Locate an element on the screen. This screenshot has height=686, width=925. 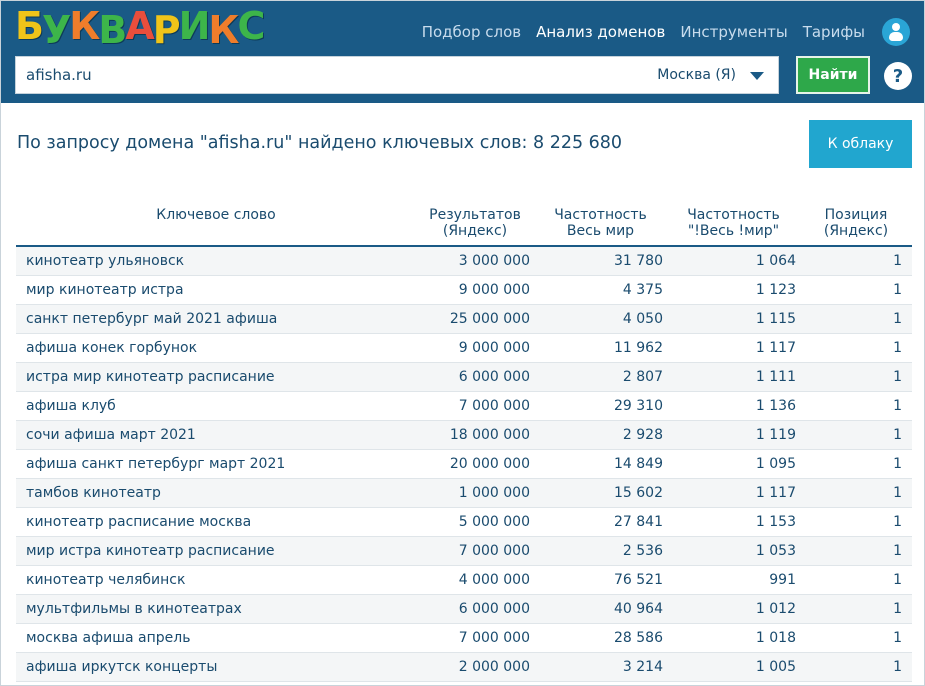
table-row: кинотеатр челябинск 4 000 000 76 521 991 1 is located at coordinates (464, 580).